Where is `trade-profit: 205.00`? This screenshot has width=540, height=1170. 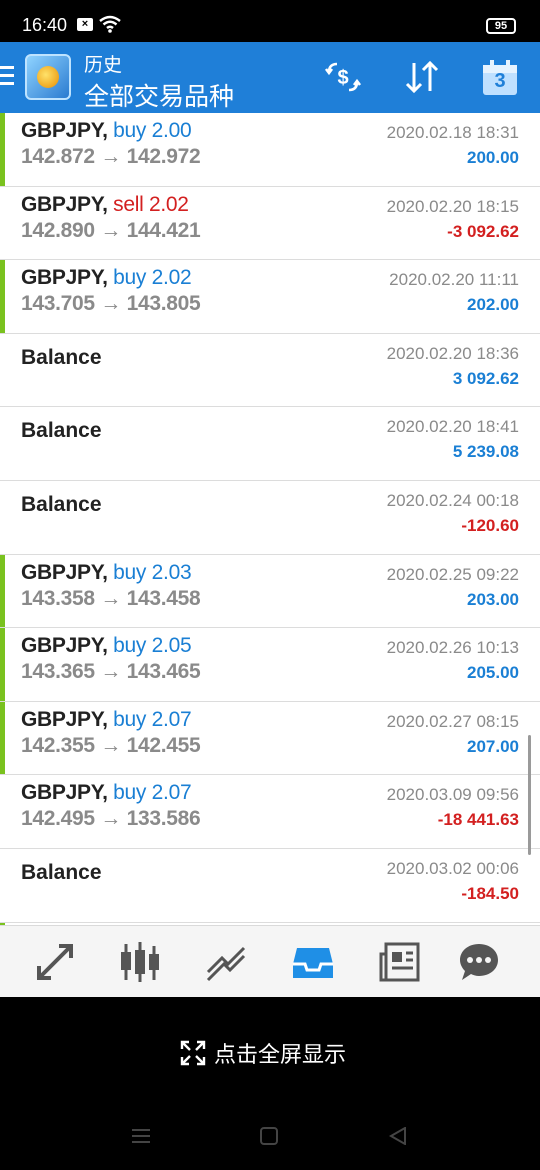 trade-profit: 205.00 is located at coordinates (493, 673).